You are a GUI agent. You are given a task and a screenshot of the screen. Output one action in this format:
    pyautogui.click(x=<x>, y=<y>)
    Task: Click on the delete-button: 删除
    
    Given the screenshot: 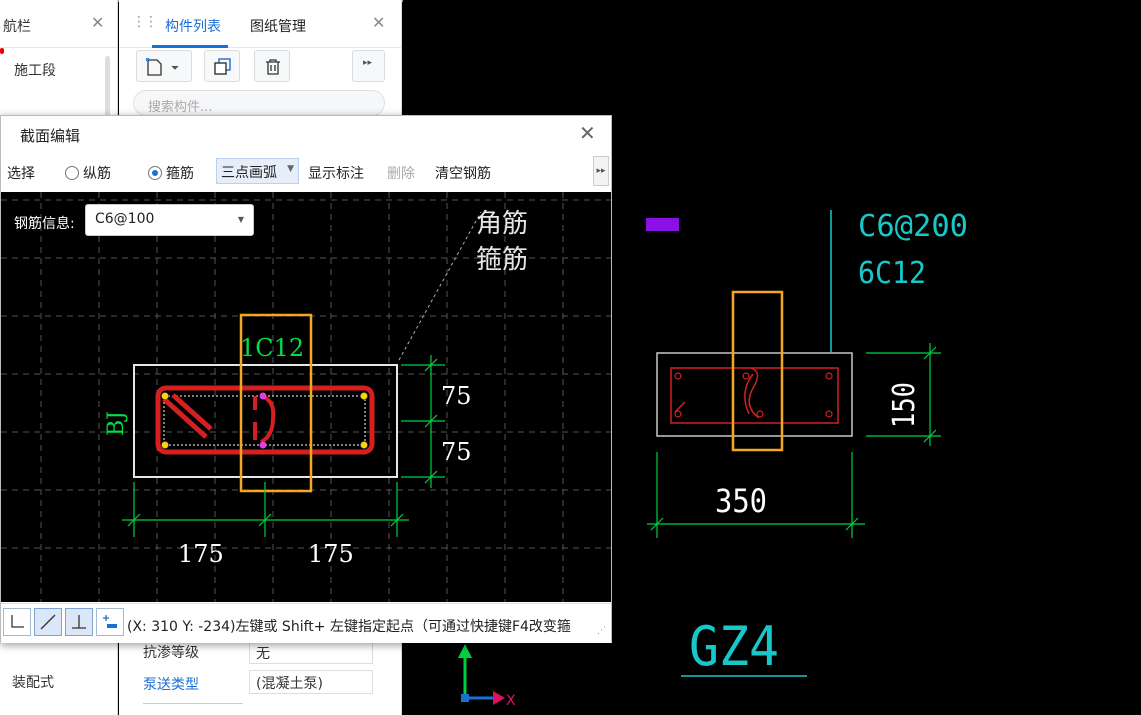 What is the action you would take?
    pyautogui.click(x=401, y=173)
    